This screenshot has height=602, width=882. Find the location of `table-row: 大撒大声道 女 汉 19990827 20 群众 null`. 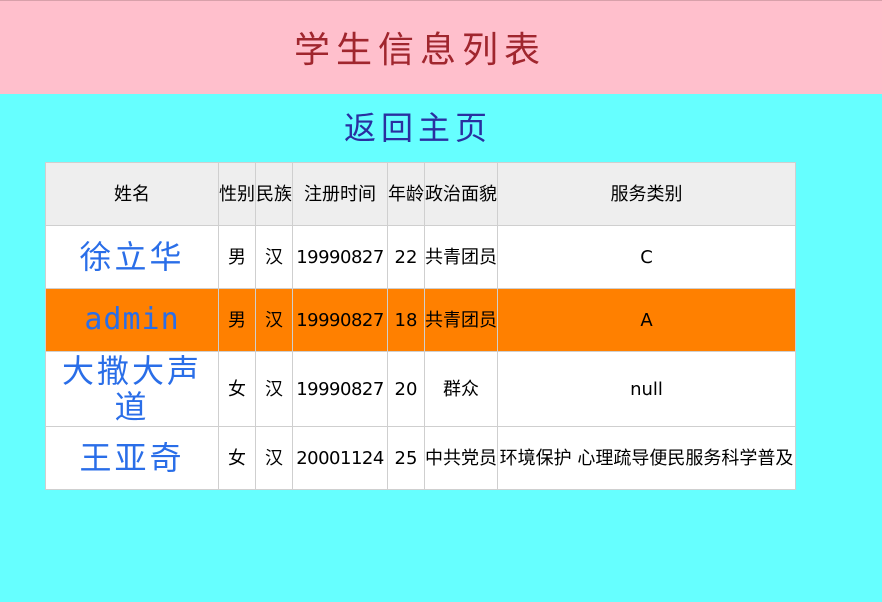

table-row: 大撒大声道 女 汉 19990827 20 群众 null is located at coordinates (420, 389).